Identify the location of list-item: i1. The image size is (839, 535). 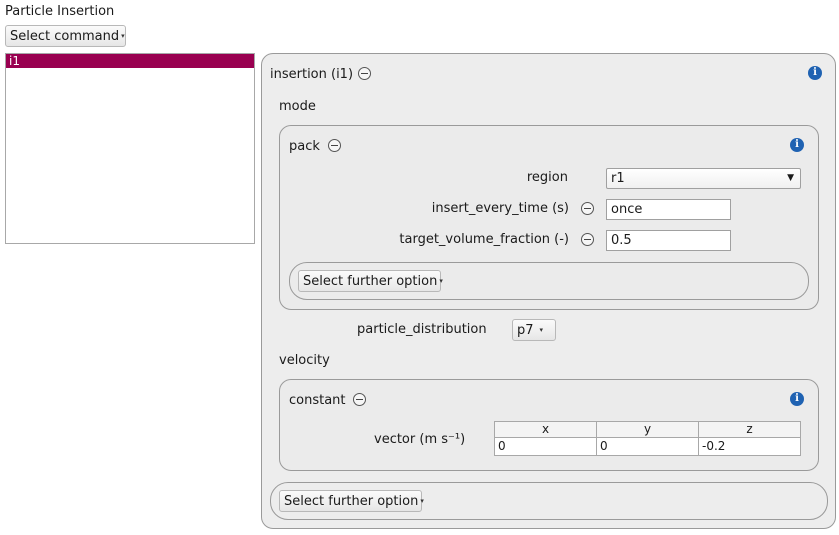
(130, 61).